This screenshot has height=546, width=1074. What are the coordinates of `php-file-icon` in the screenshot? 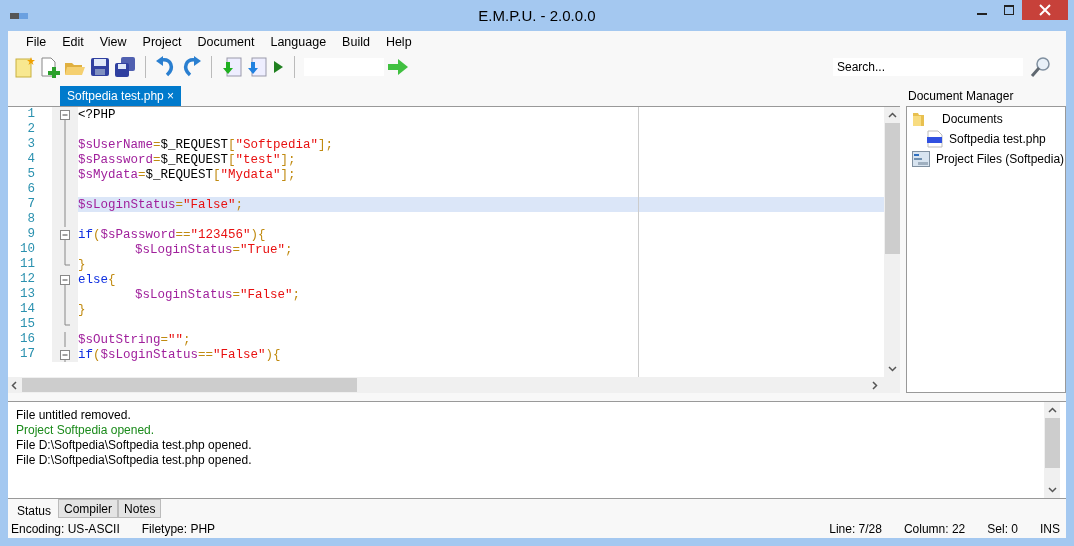 It's located at (935, 139).